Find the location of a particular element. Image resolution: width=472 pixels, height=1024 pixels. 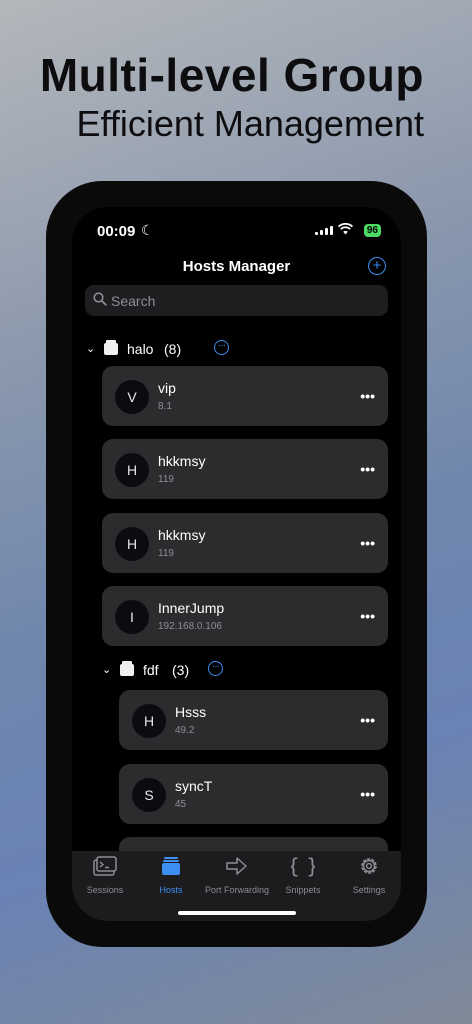

home-indicator is located at coordinates (237, 913).